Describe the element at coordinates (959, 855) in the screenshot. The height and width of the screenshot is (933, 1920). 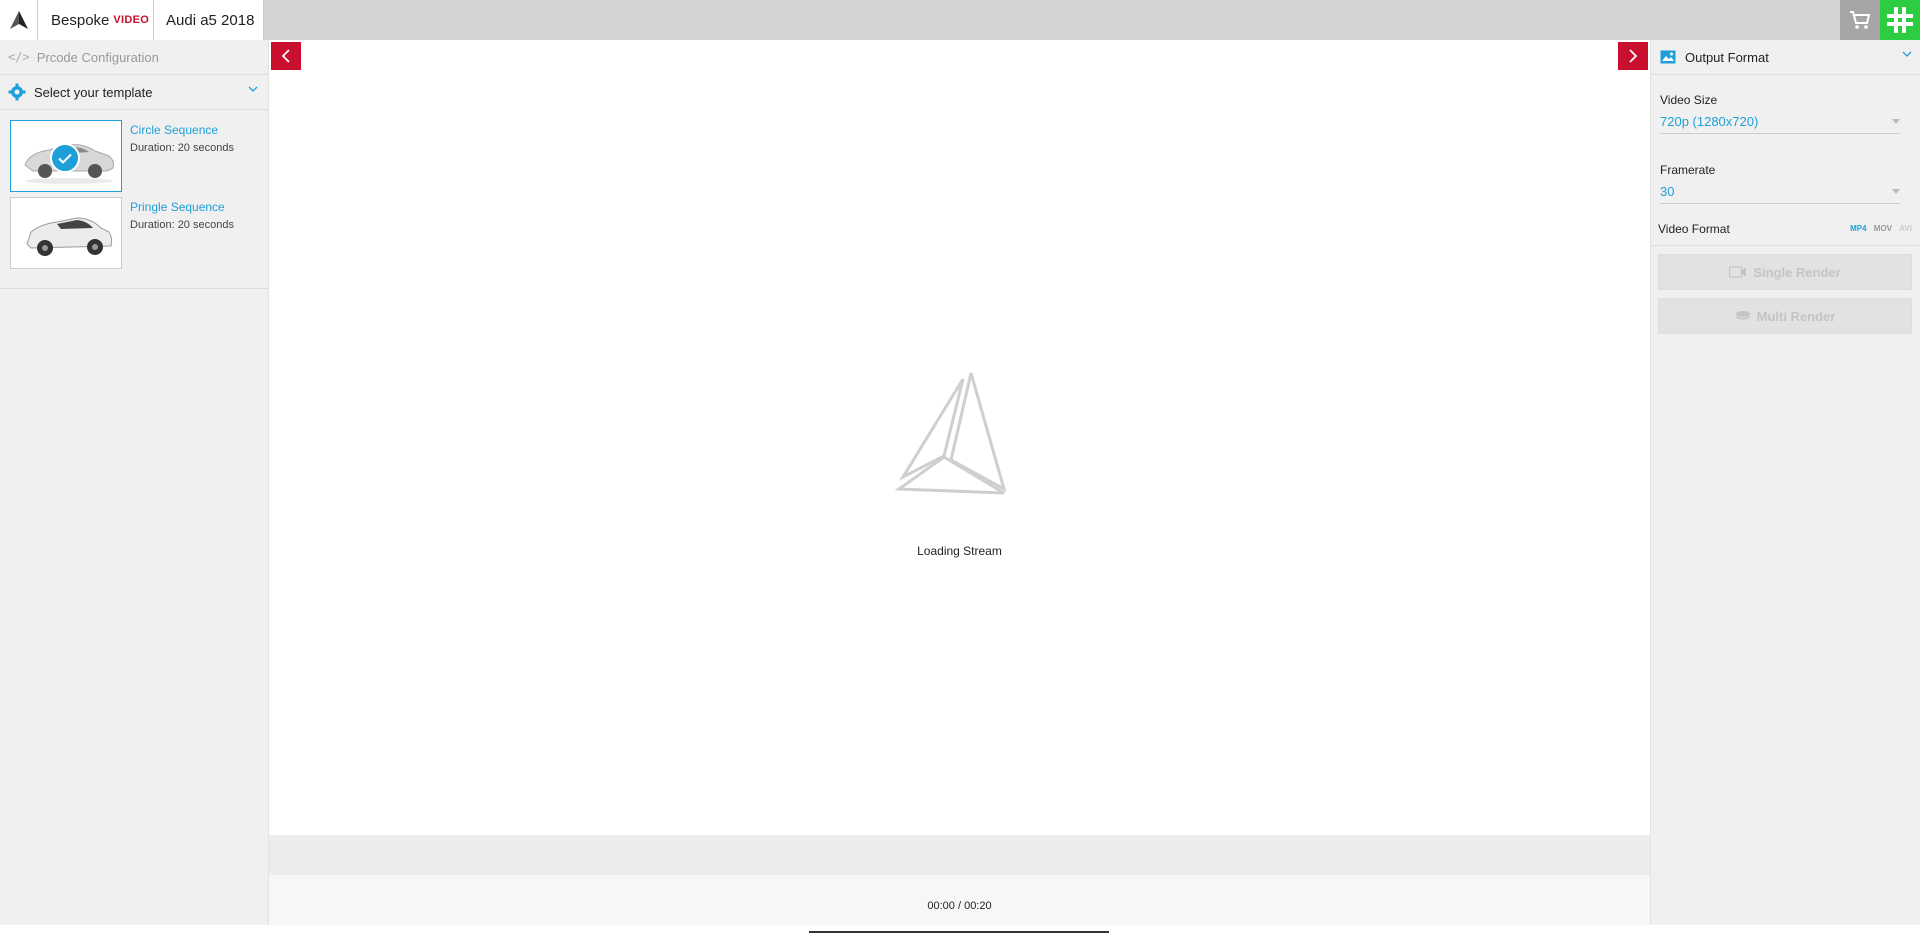
I see `controls-strip` at that location.